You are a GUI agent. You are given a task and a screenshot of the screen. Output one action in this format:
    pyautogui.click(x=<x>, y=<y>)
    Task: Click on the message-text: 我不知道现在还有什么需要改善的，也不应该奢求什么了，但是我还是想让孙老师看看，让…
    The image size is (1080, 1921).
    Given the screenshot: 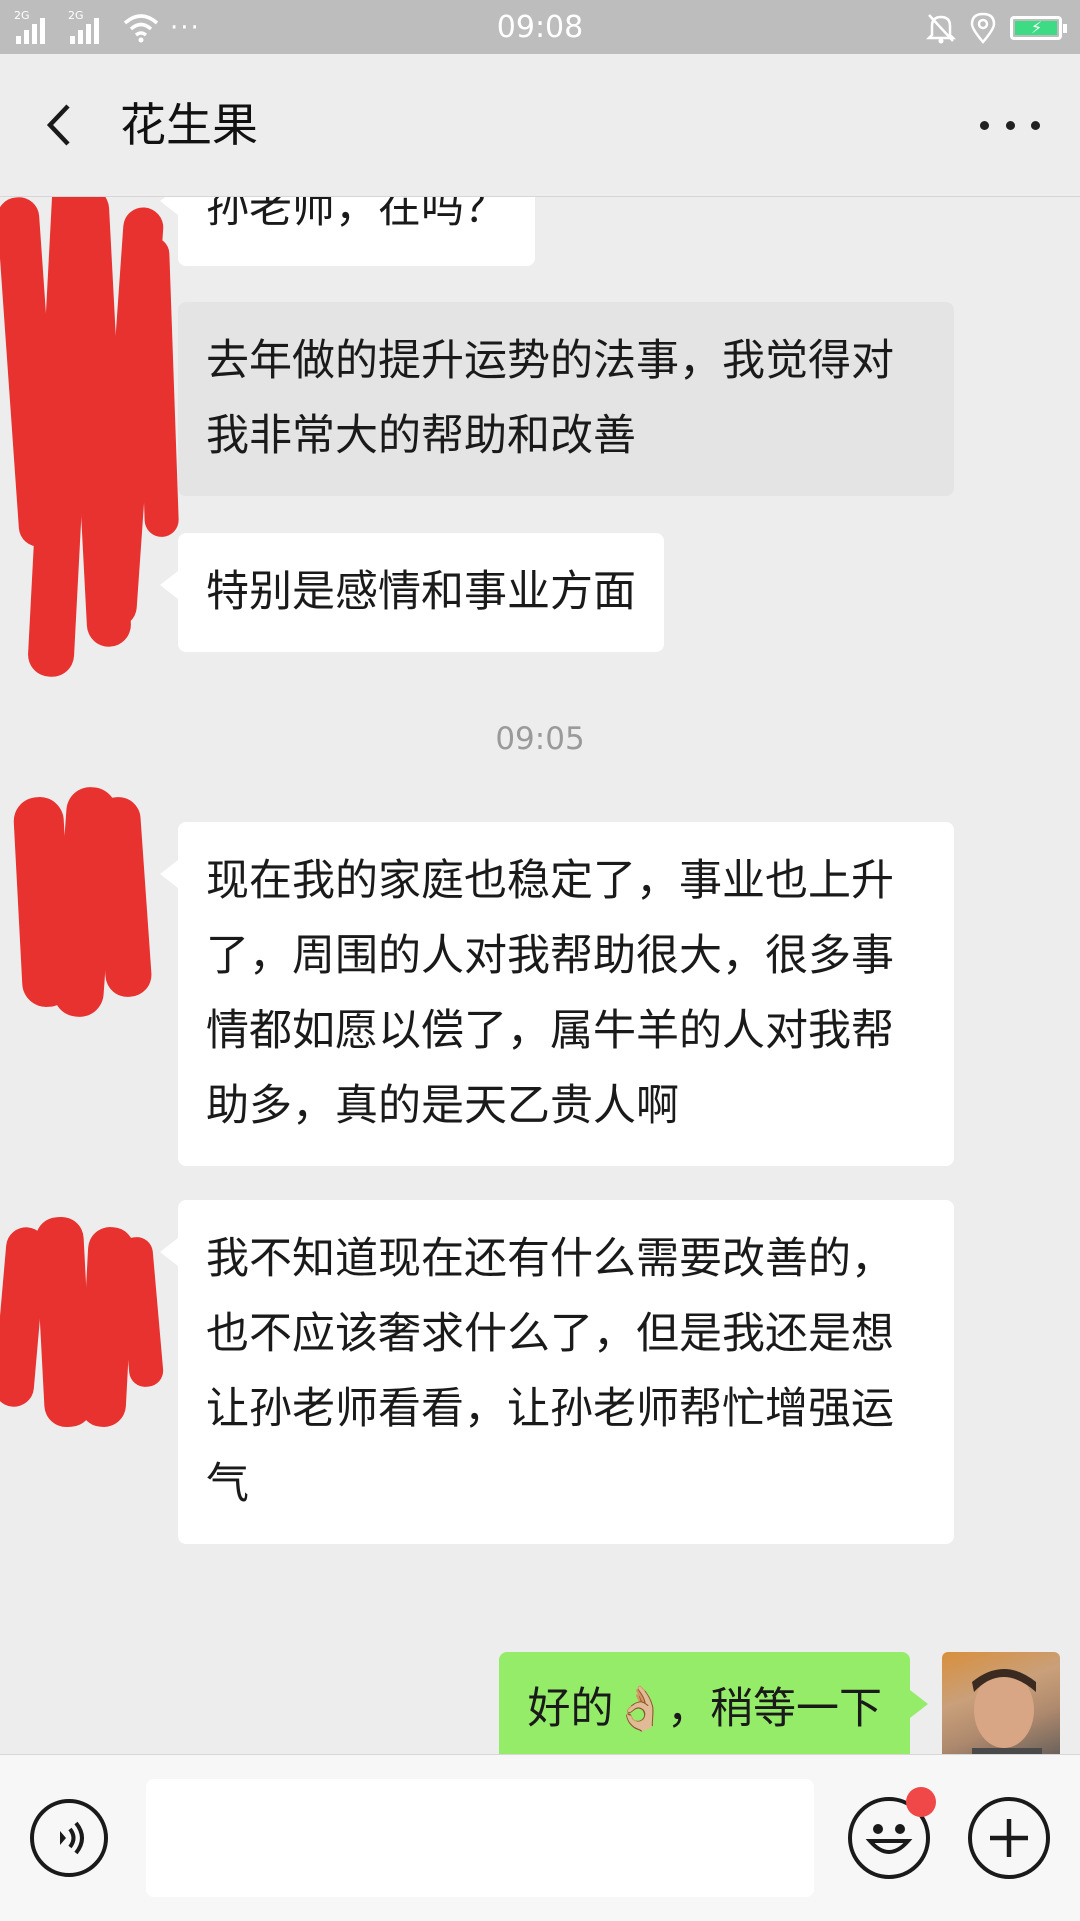 What is the action you would take?
    pyautogui.click(x=550, y=1371)
    